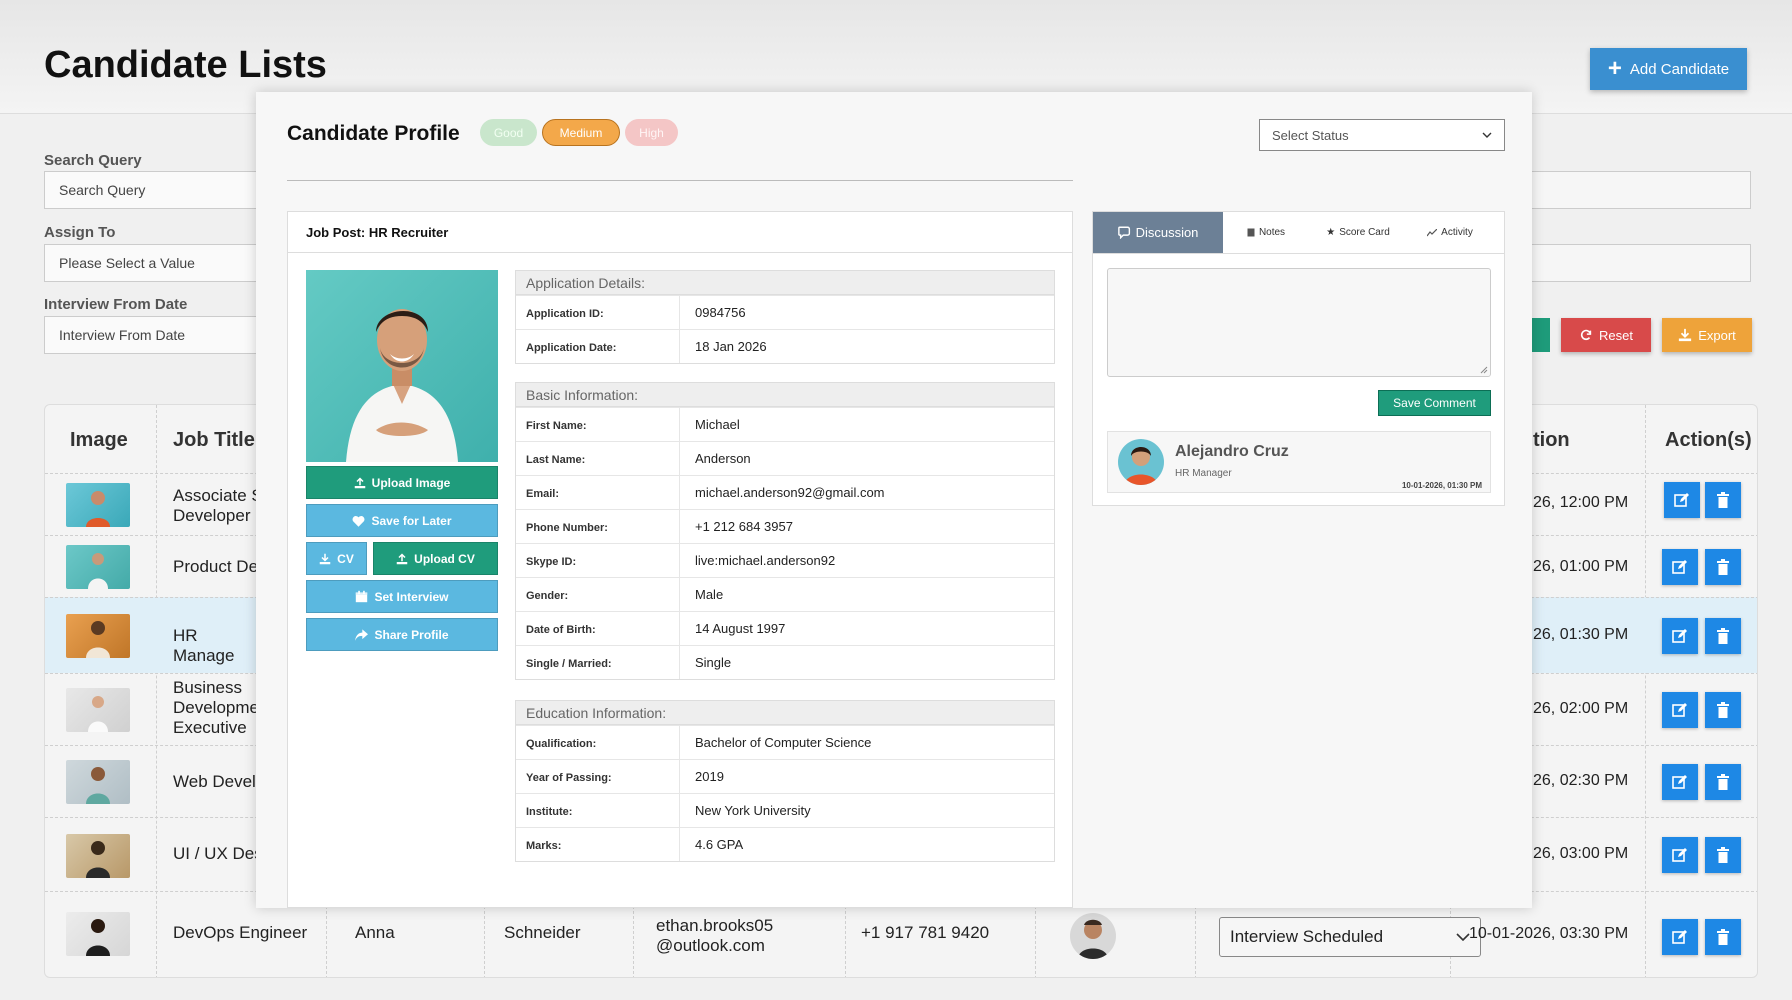 The height and width of the screenshot is (1000, 1792). What do you see at coordinates (411, 596) in the screenshot?
I see `set-interview-label: Set Interview` at bounding box center [411, 596].